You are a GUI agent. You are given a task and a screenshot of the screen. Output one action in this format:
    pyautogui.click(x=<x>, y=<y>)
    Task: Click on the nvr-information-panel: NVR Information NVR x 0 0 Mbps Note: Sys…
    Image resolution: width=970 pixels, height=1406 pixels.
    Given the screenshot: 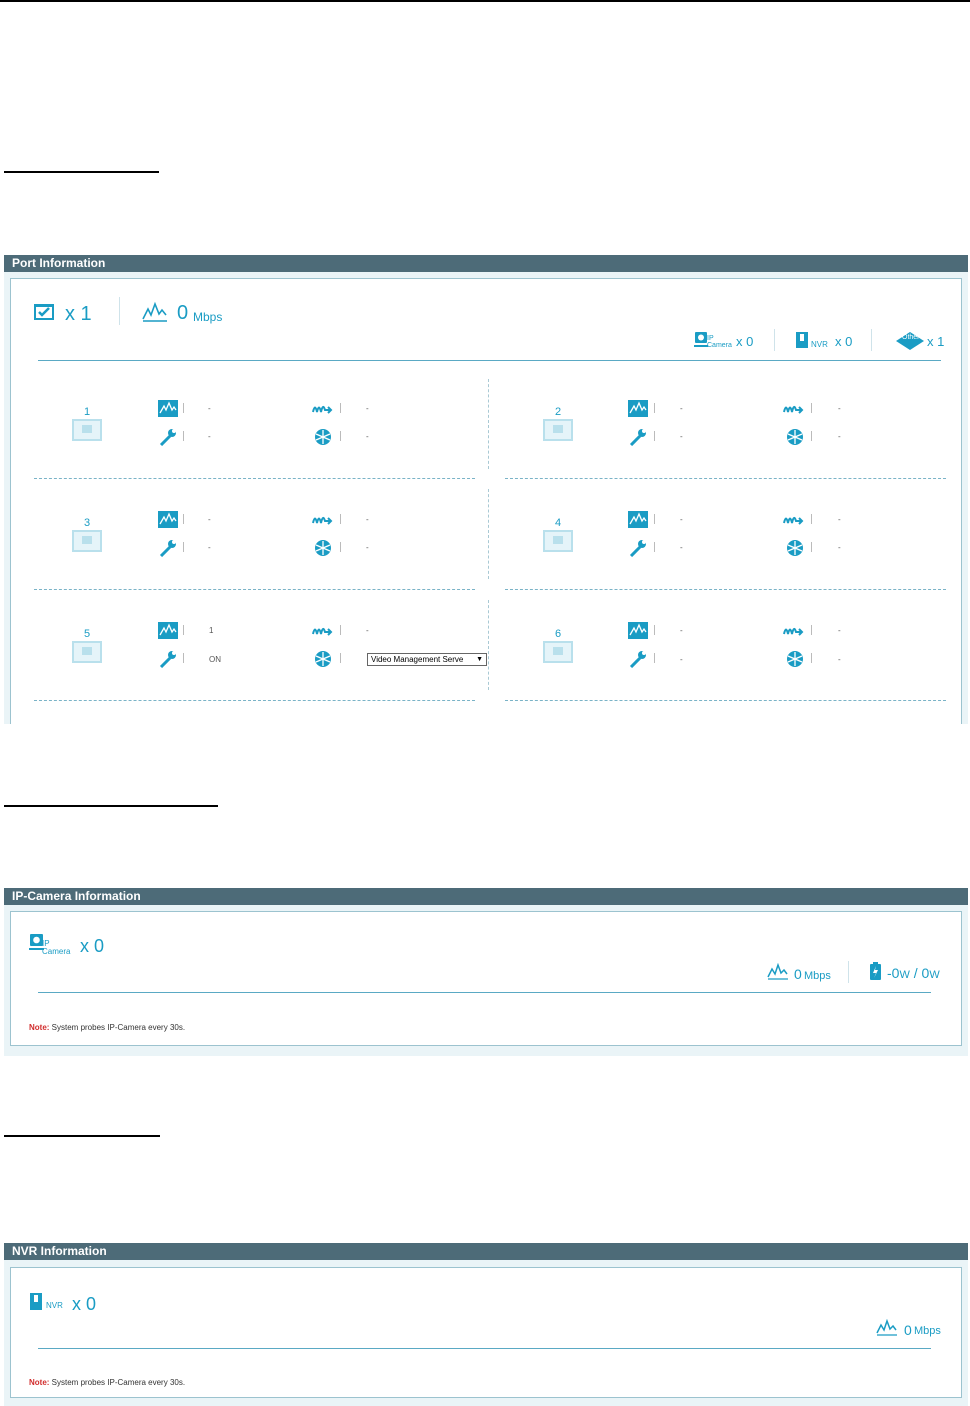 What is the action you would take?
    pyautogui.click(x=486, y=1324)
    